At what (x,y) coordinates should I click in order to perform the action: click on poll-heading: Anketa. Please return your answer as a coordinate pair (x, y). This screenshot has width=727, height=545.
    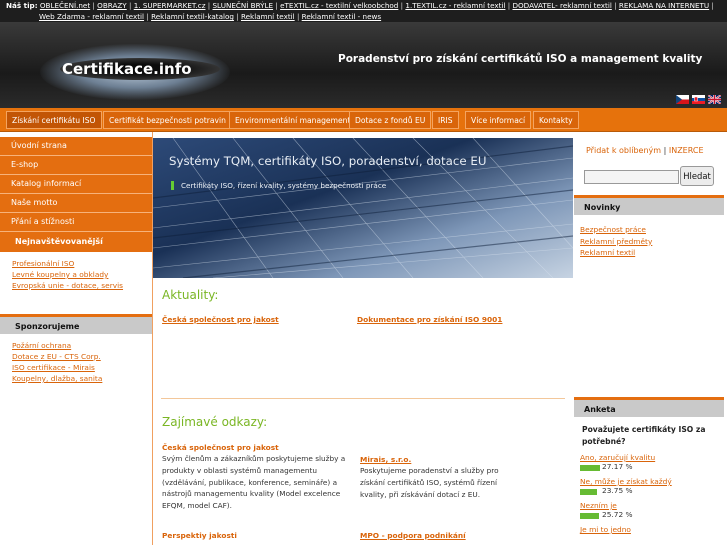
    Looking at the image, I should click on (649, 407).